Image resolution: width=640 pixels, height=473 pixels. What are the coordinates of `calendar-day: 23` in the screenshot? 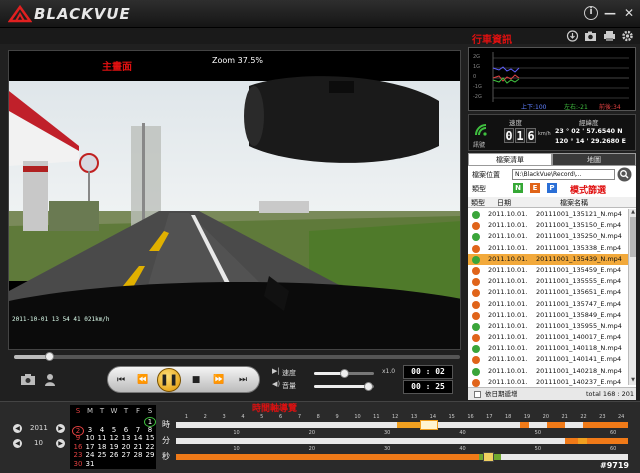 It's located at (78, 455).